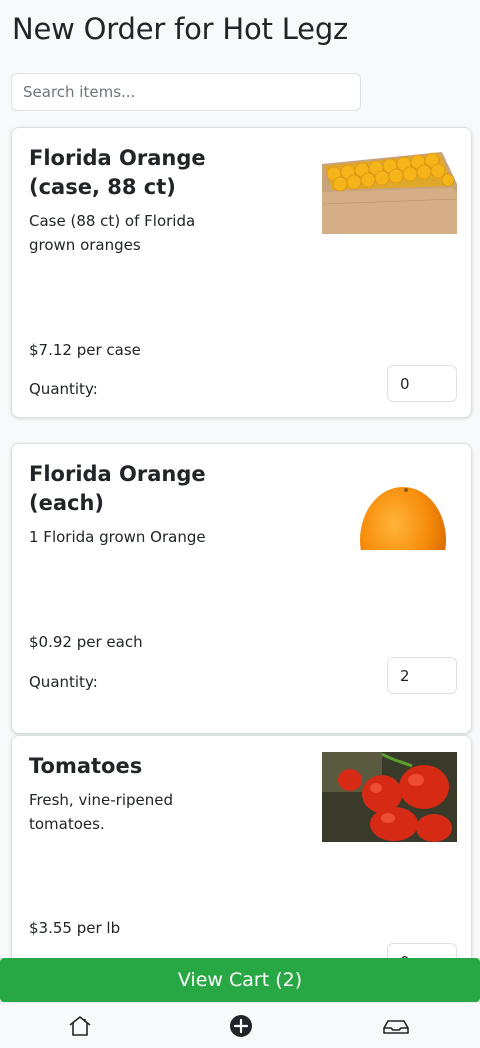 The width and height of the screenshot is (480, 1048). I want to click on view-cart-button: View Cart (2), so click(240, 980).